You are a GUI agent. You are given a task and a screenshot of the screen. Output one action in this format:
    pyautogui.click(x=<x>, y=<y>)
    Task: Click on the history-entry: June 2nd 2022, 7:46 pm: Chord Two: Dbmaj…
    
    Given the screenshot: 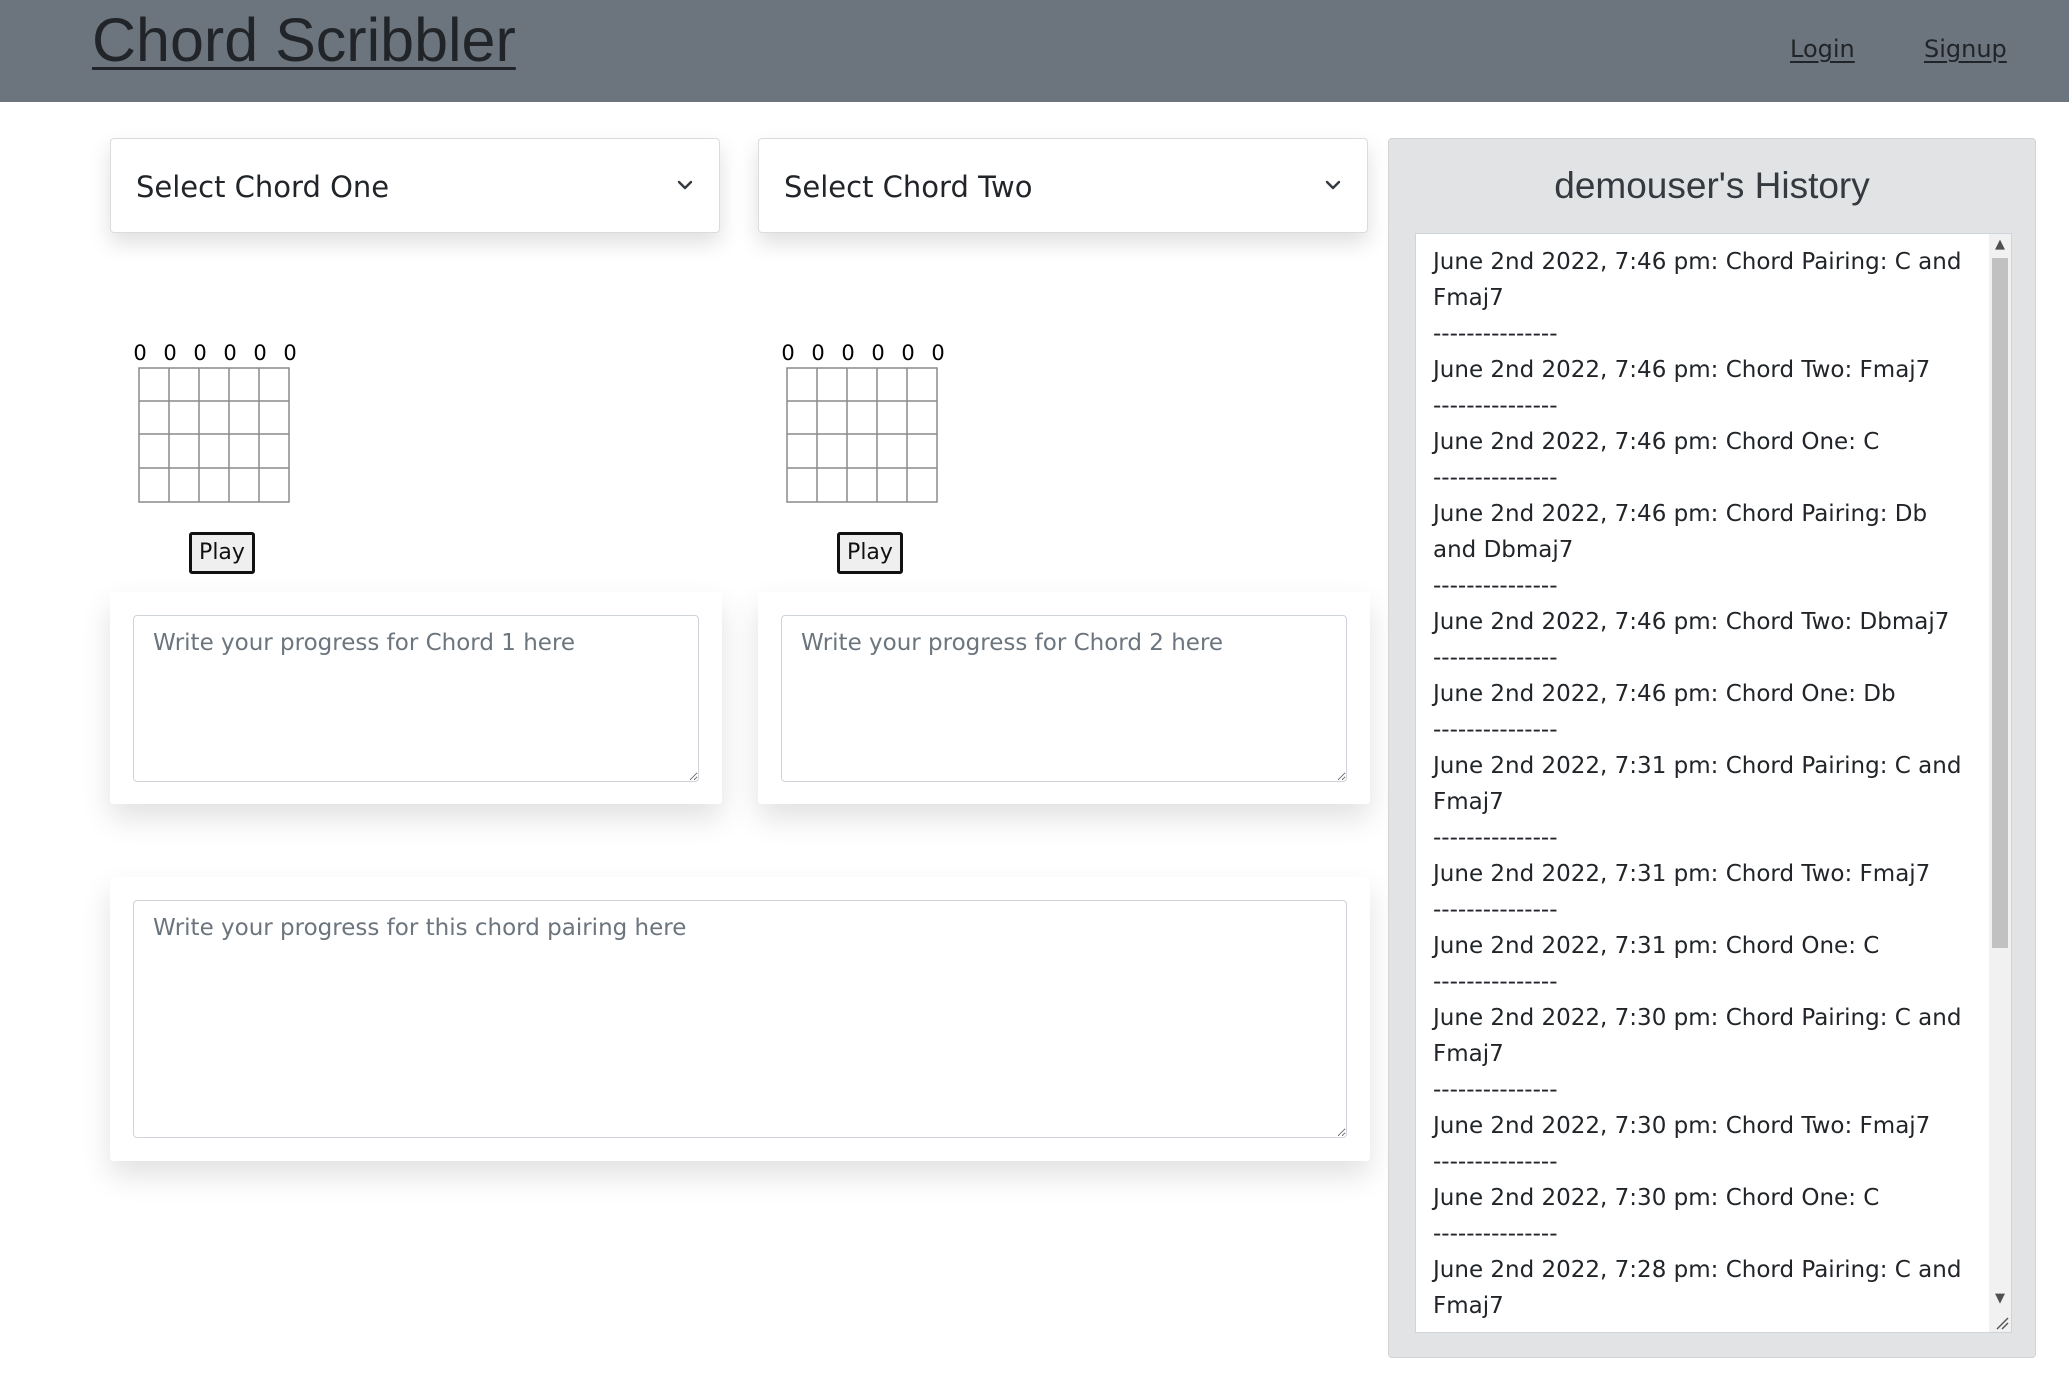 What is the action you would take?
    pyautogui.click(x=1691, y=622)
    